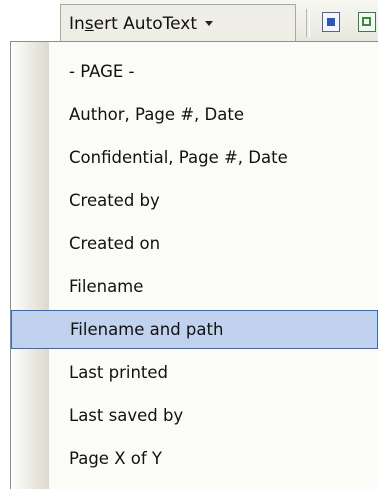 Image resolution: width=378 pixels, height=489 pixels. What do you see at coordinates (209, 23) in the screenshot?
I see `chevron-down-icon` at bounding box center [209, 23].